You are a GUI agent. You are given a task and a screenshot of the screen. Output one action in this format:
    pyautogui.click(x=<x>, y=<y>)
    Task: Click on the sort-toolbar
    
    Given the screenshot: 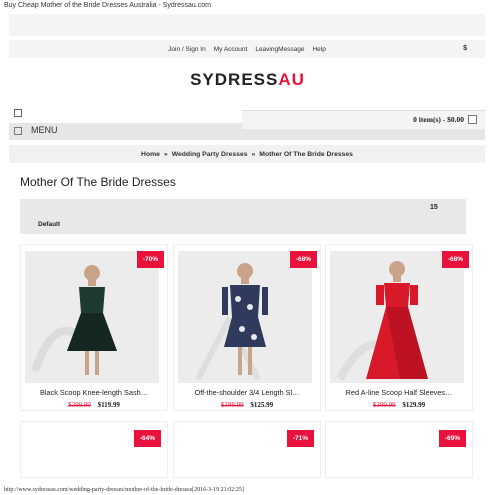 What is the action you would take?
    pyautogui.click(x=243, y=216)
    